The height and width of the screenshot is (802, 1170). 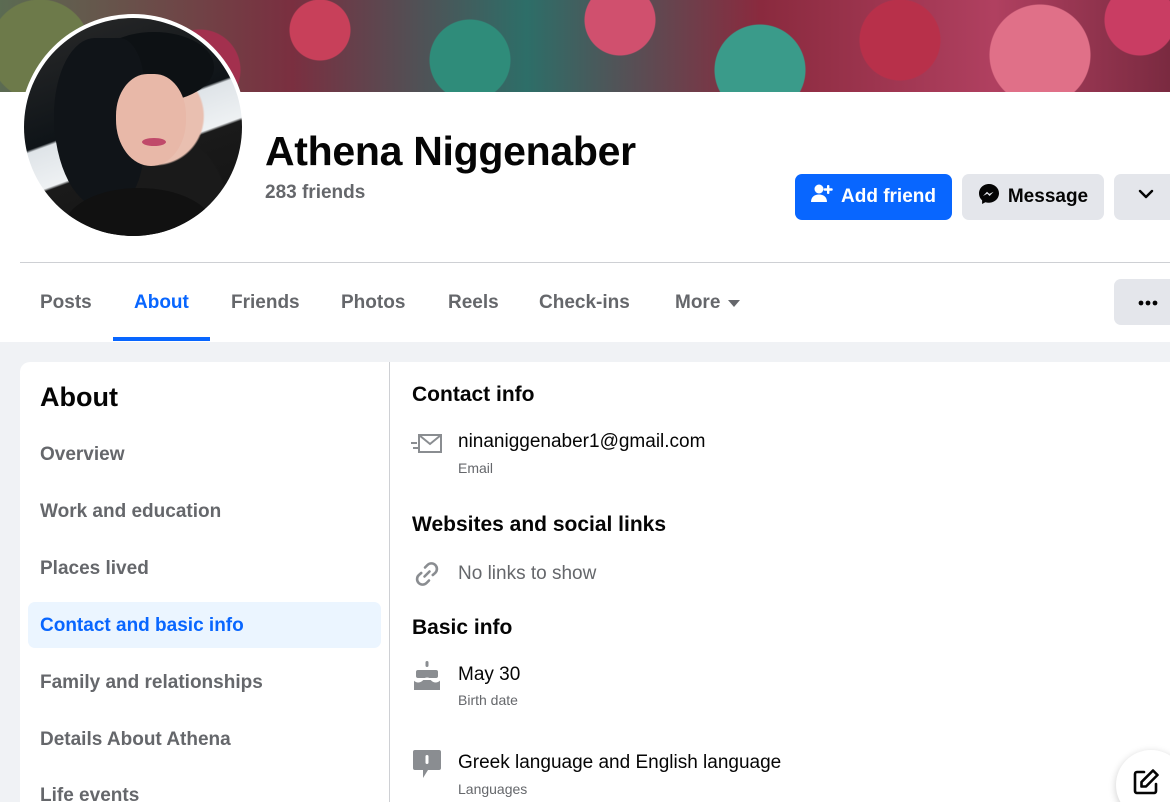 I want to click on nav-item-details: Details About Athena, so click(x=135, y=740).